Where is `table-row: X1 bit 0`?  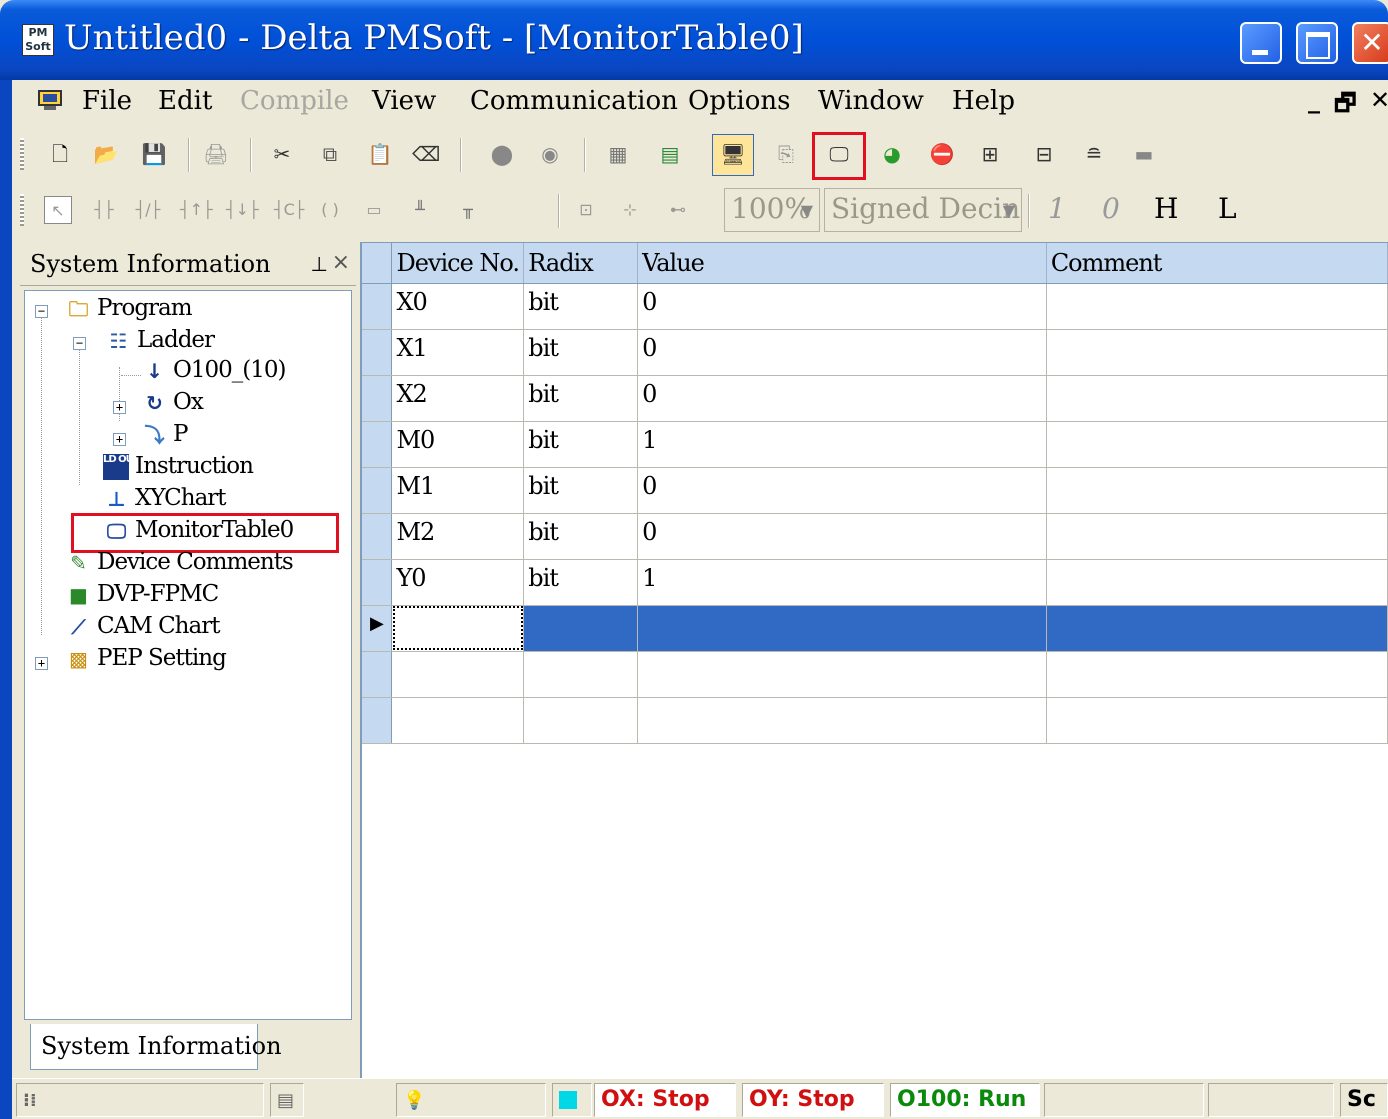 table-row: X1 bit 0 is located at coordinates (875, 352).